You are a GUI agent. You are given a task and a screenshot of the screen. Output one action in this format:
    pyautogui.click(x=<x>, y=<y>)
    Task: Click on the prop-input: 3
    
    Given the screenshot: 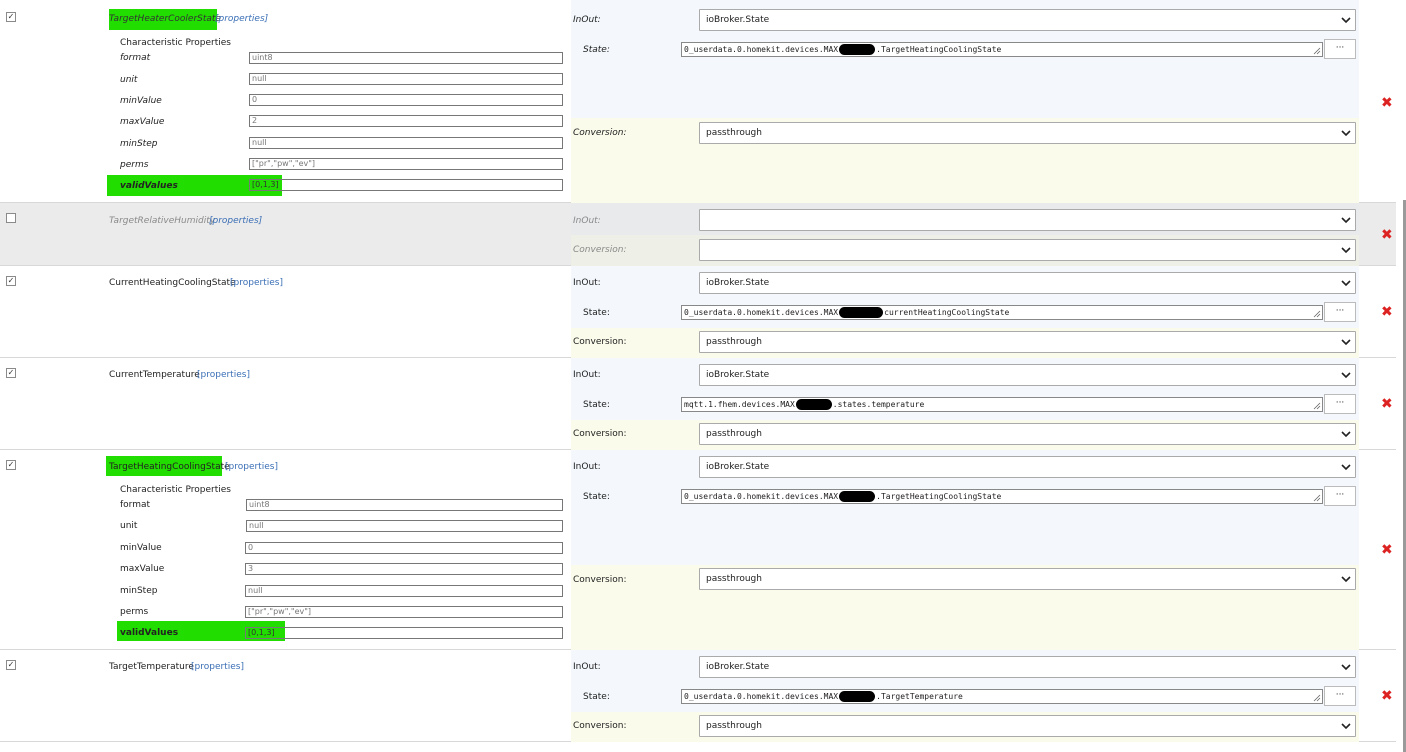 What is the action you would take?
    pyautogui.click(x=404, y=569)
    